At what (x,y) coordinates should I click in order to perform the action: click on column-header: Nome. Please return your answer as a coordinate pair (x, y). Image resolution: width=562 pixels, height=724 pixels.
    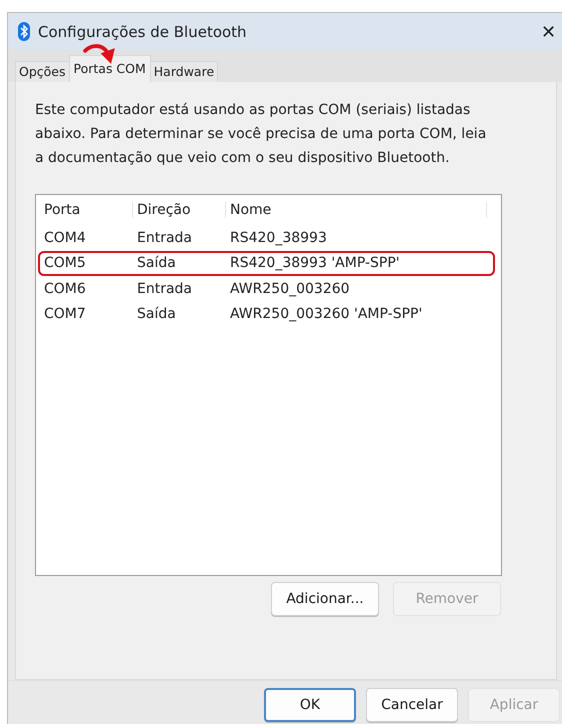
    Looking at the image, I should click on (356, 210).